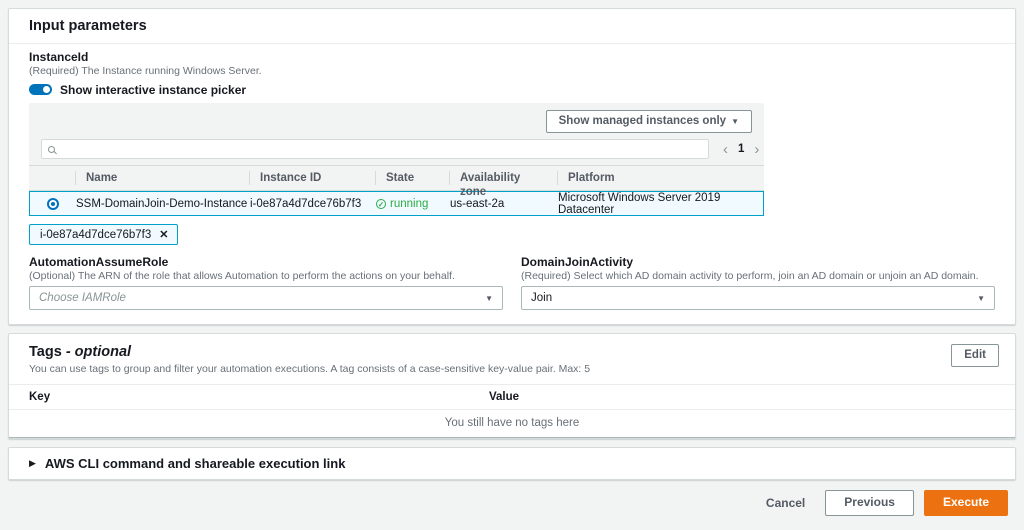 The height and width of the screenshot is (530, 1024). What do you see at coordinates (162, 204) in the screenshot?
I see `cell-name: SSM-DomainJoin-Demo-Instance` at bounding box center [162, 204].